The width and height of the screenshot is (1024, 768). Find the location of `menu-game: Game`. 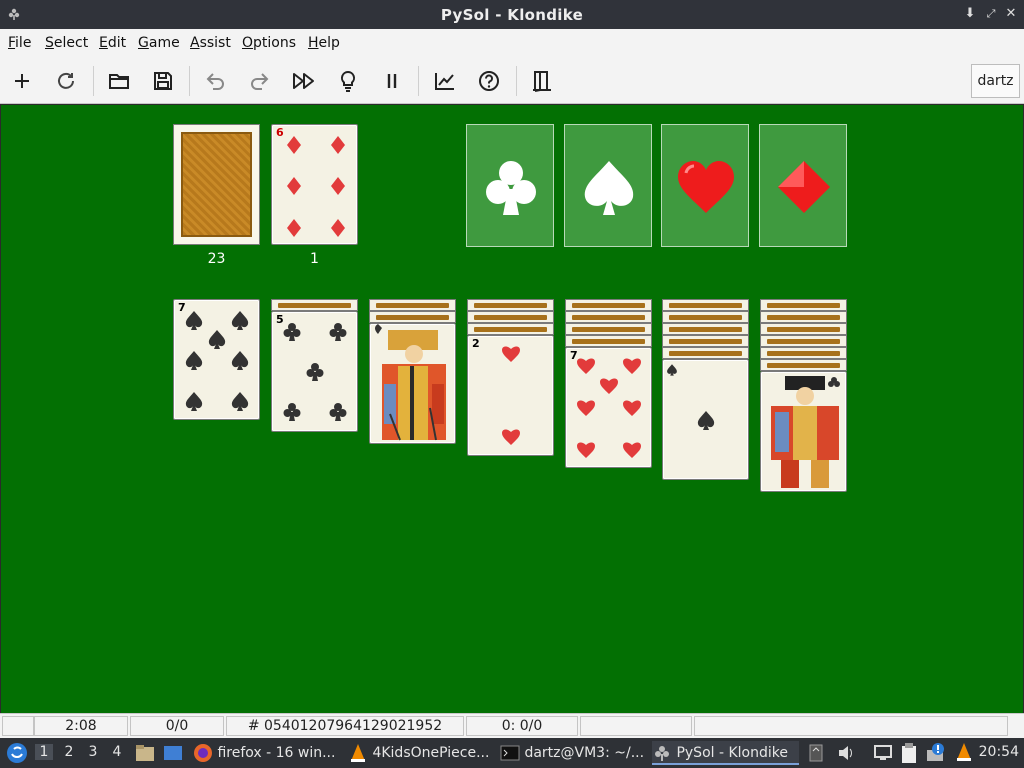

menu-game: Game is located at coordinates (159, 43).